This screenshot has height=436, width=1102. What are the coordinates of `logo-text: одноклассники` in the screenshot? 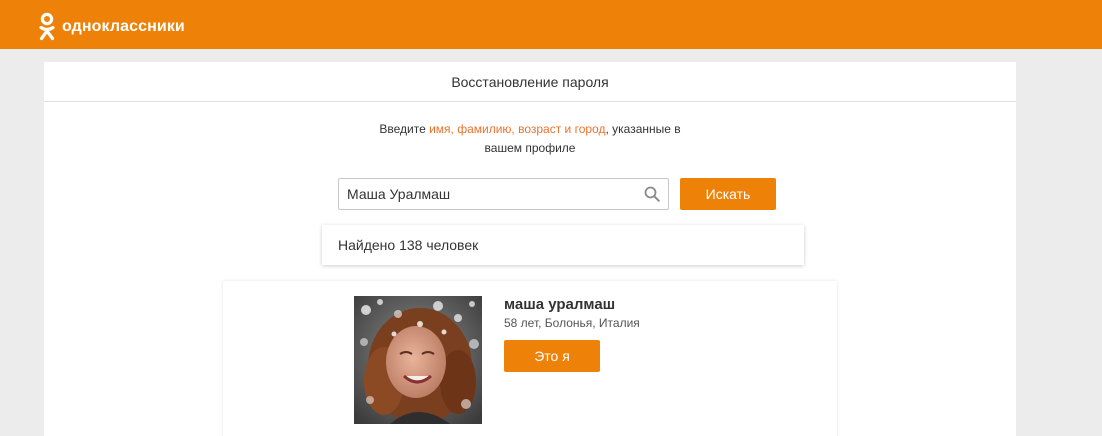 It's located at (123, 26).